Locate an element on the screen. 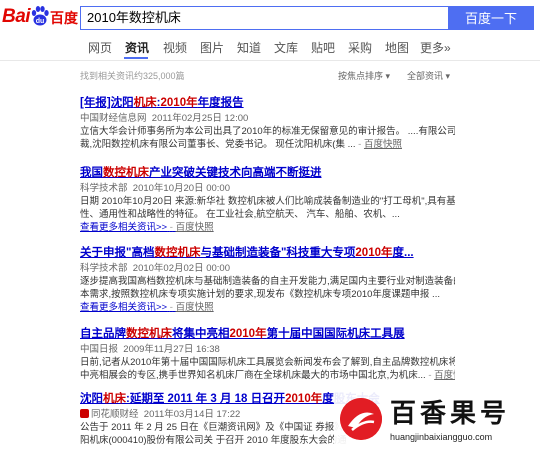 This screenshot has width=540, height=450. tab-video: 视频 is located at coordinates (175, 48).